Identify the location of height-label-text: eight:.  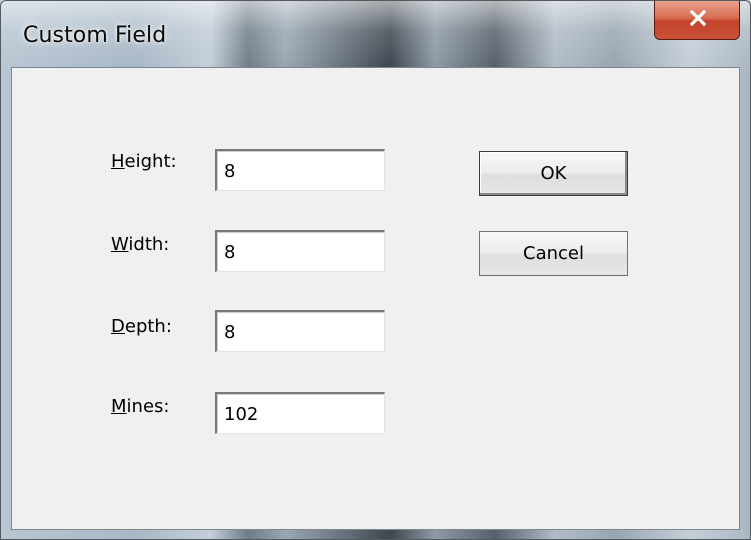
(150, 161).